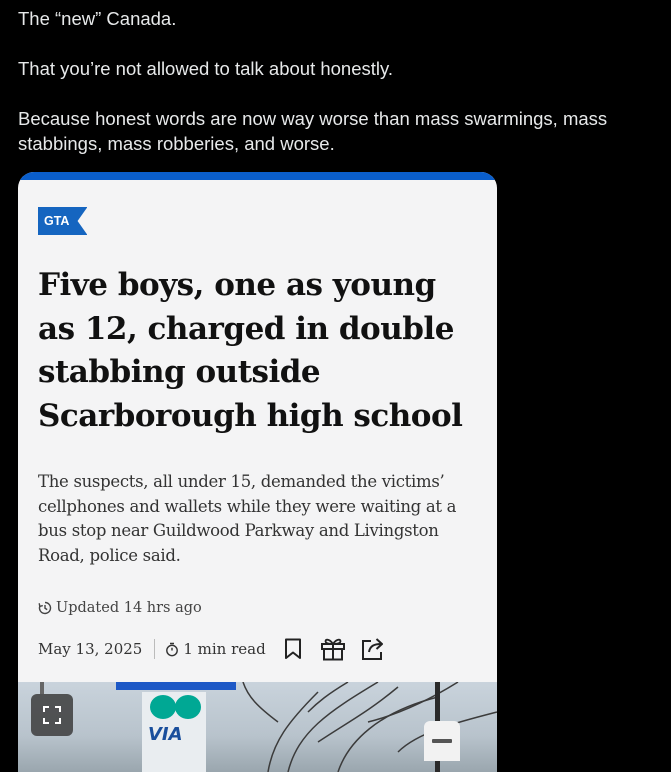 This screenshot has height=772, width=671. I want to click on expand-image-button, so click(52, 715).